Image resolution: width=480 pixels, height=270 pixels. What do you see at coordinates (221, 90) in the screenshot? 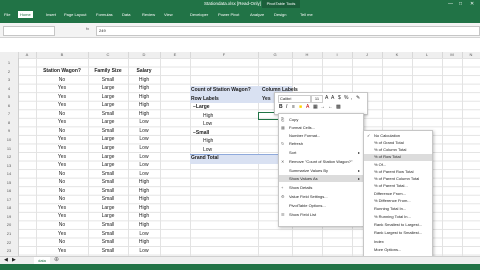
I see `pivot-title: Count of Station Wagon?` at bounding box center [221, 90].